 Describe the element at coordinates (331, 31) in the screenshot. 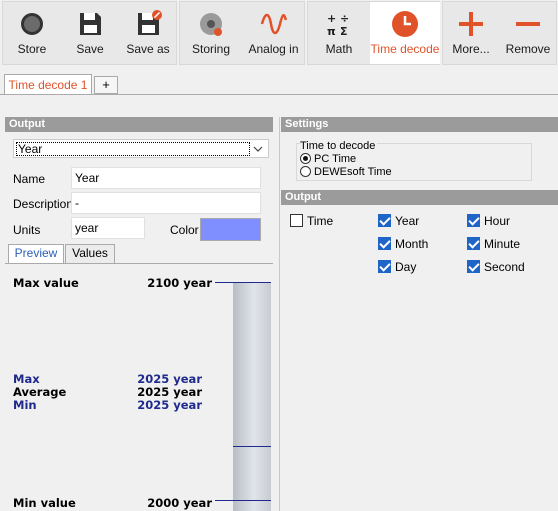

I see `svg-text: π` at that location.